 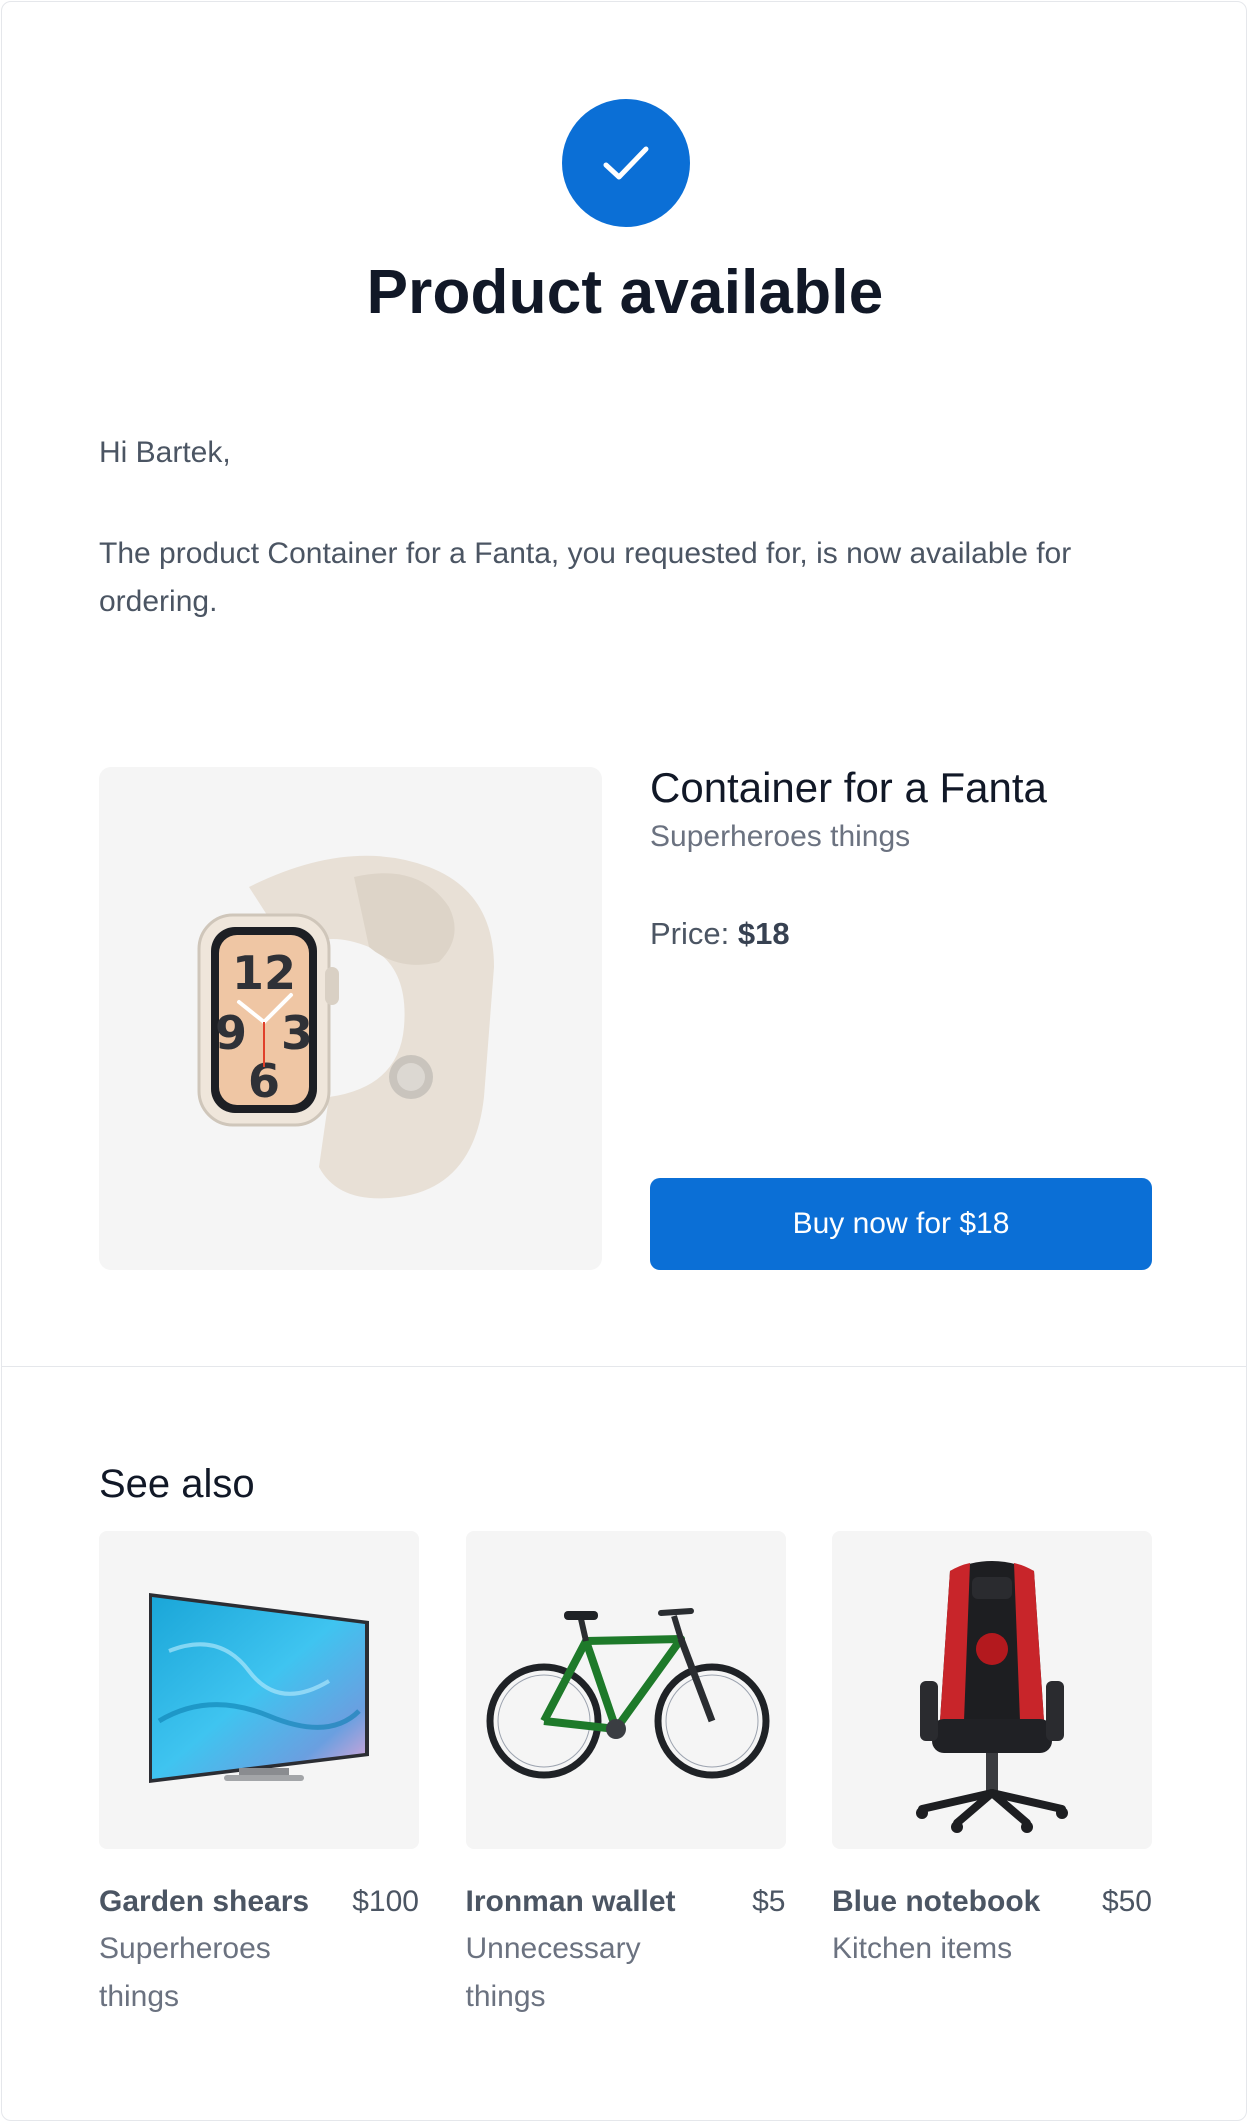 I want to click on recommendation-category: Unnecessary things, so click(x=553, y=1972).